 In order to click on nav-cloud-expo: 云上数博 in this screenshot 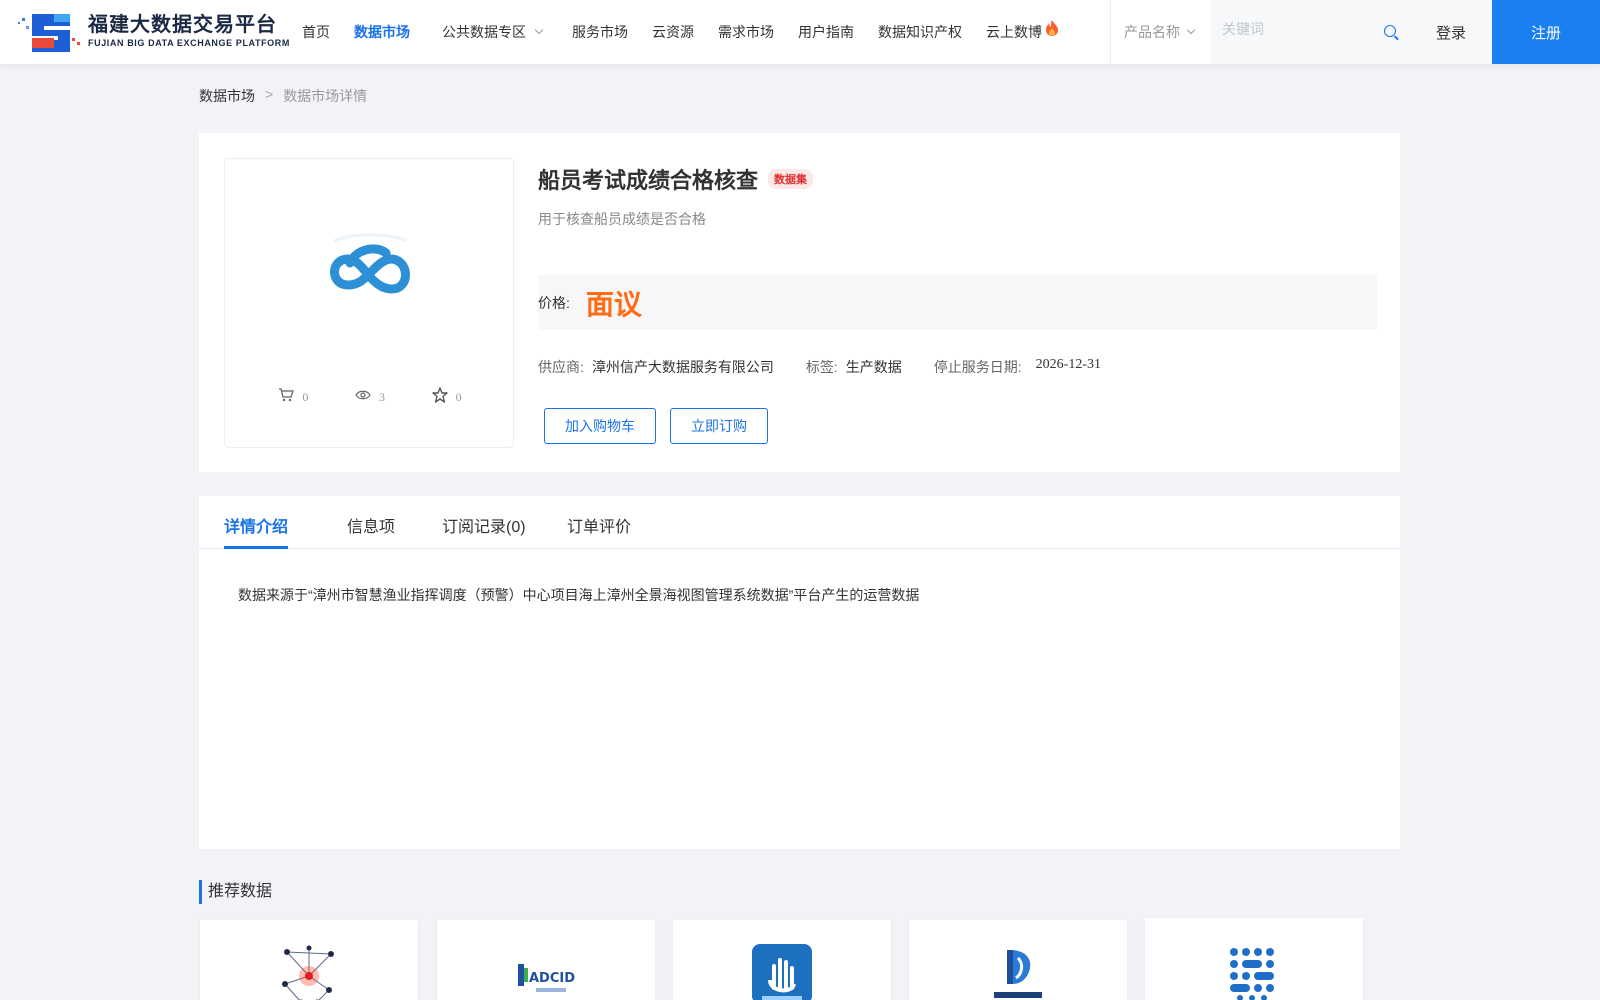, I will do `click(1023, 30)`.